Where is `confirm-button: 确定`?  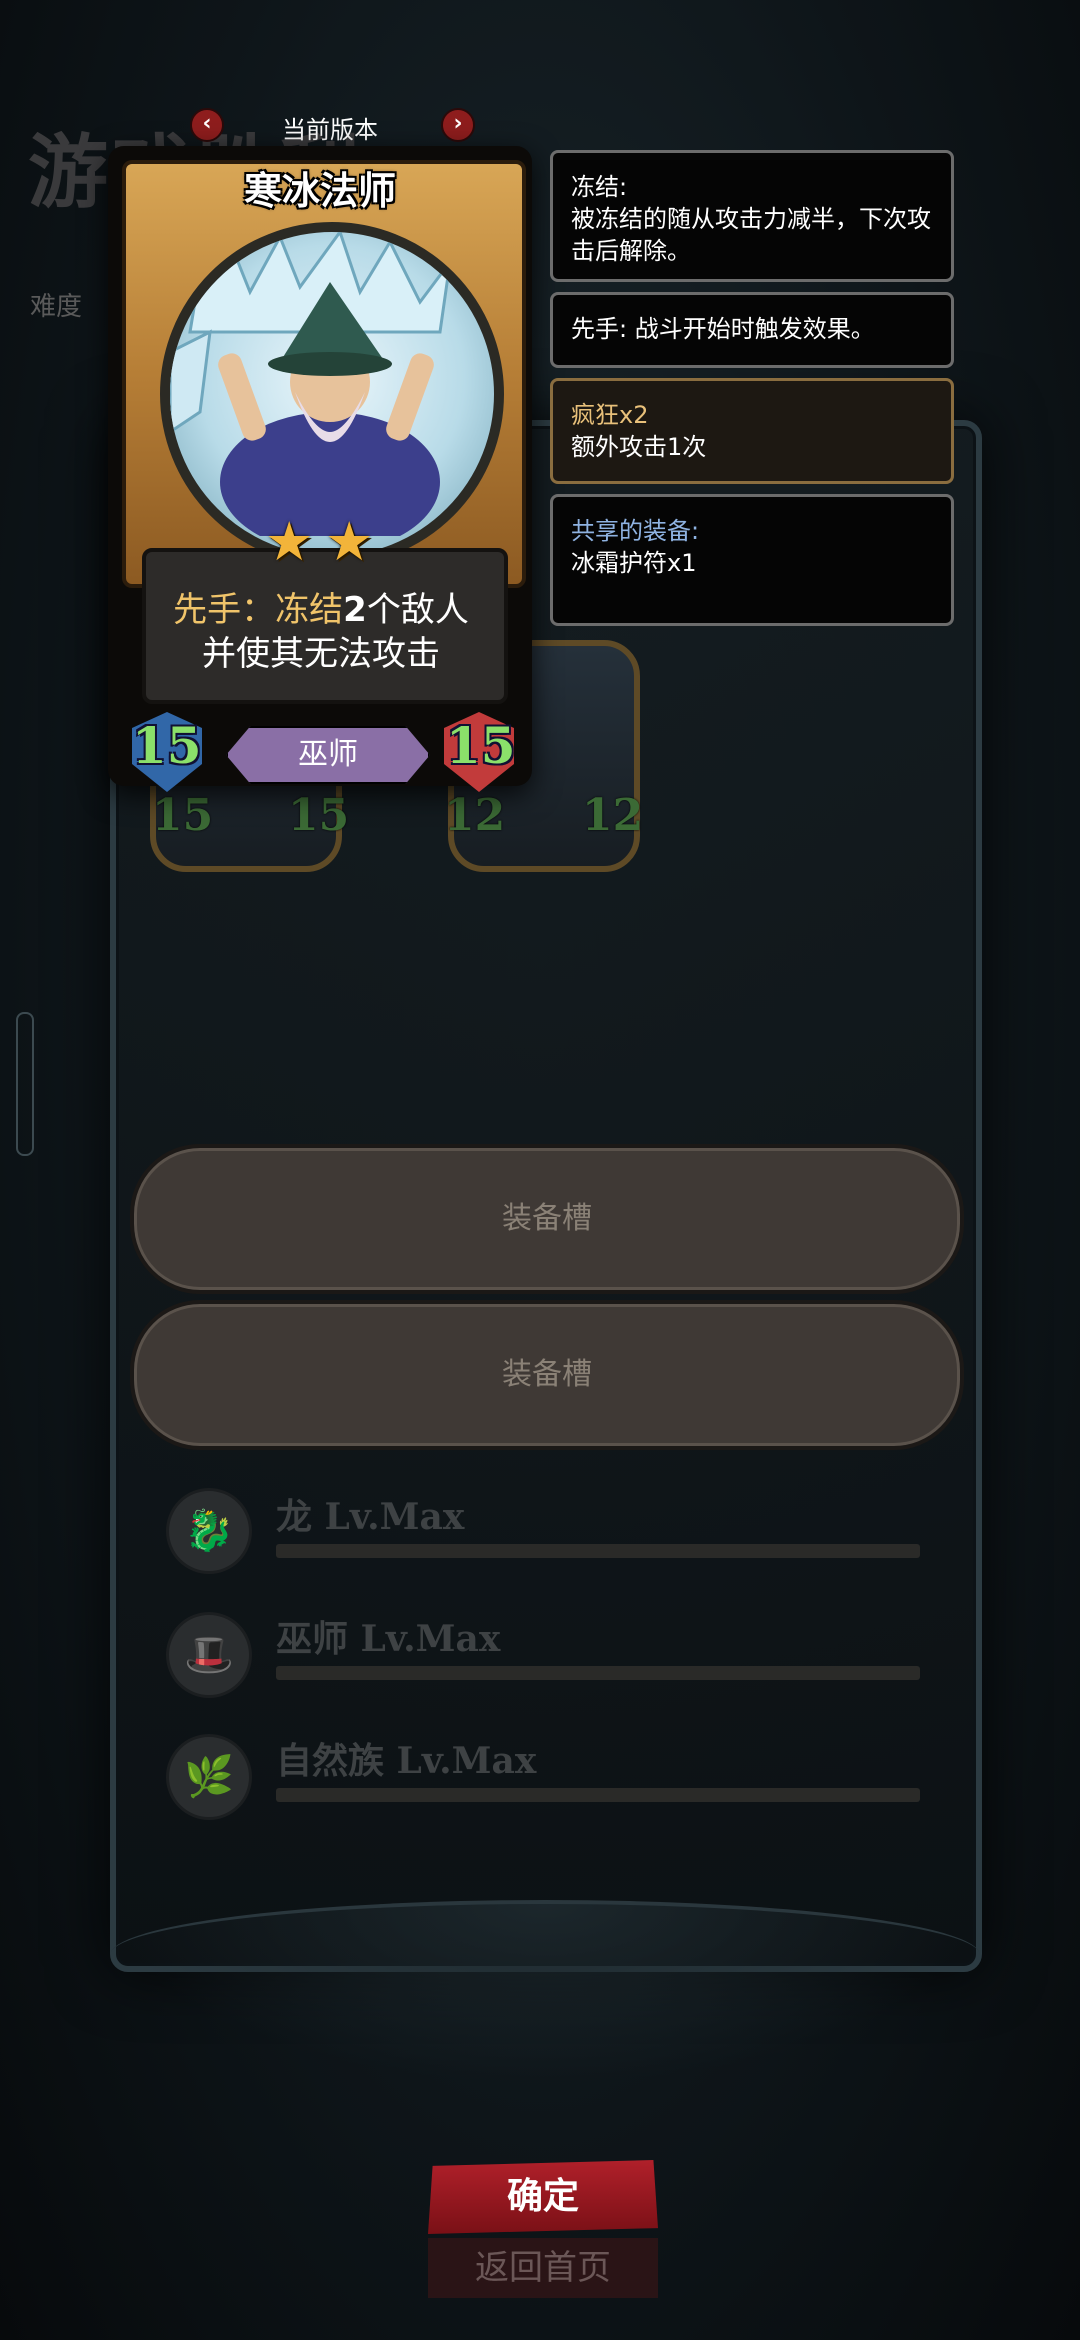
confirm-button: 确定 is located at coordinates (543, 2197).